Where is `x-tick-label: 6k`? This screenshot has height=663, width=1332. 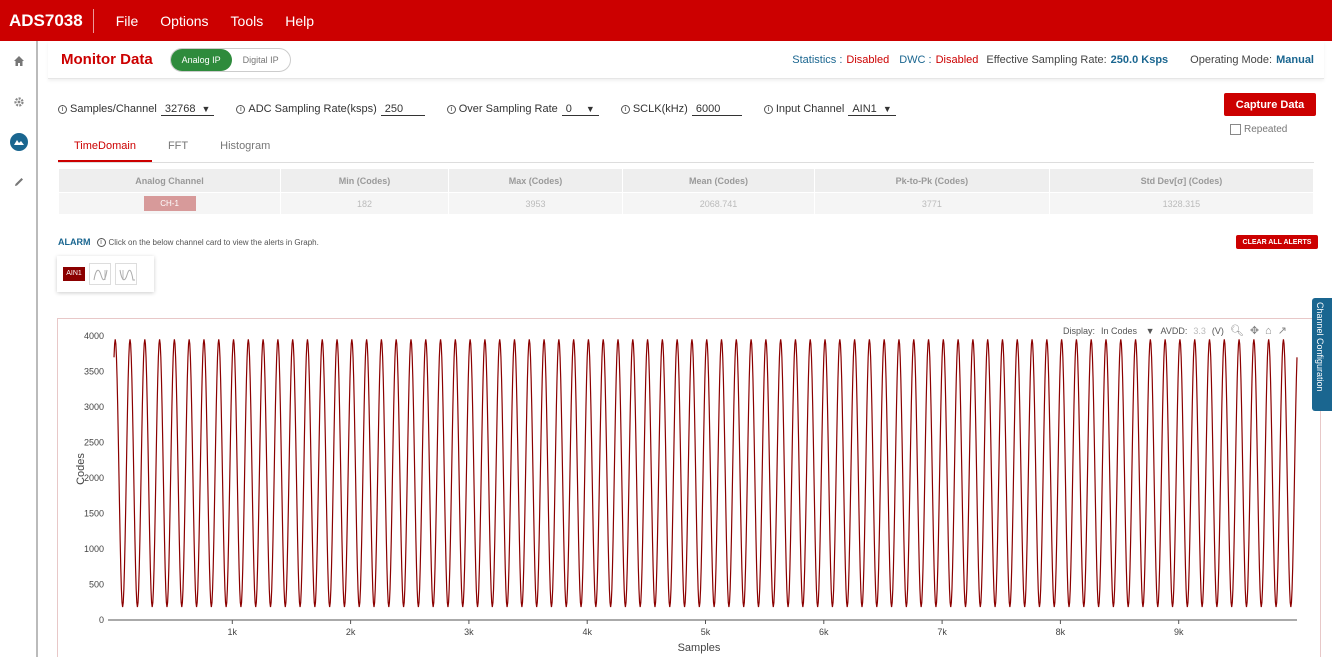
x-tick-label: 6k is located at coordinates (824, 632).